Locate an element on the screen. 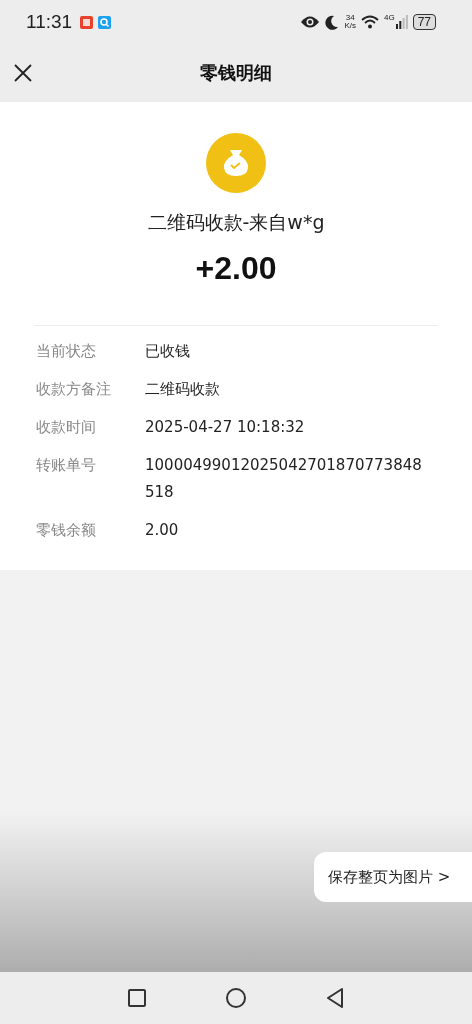  moon-icon is located at coordinates (332, 22).